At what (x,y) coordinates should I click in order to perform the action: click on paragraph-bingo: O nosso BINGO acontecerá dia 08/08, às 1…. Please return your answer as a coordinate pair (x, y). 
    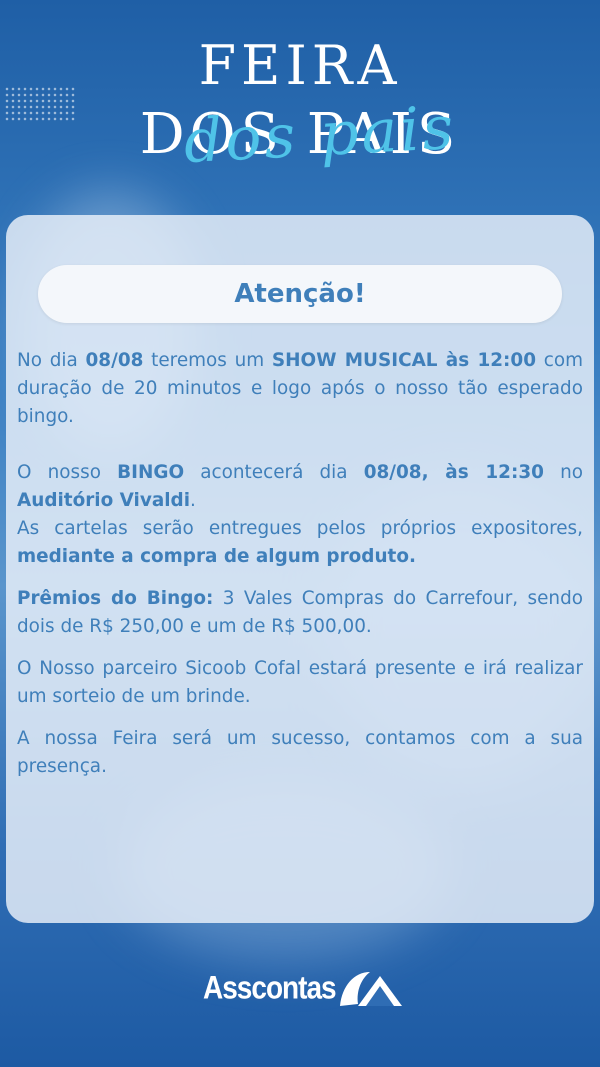
    Looking at the image, I should click on (300, 487).